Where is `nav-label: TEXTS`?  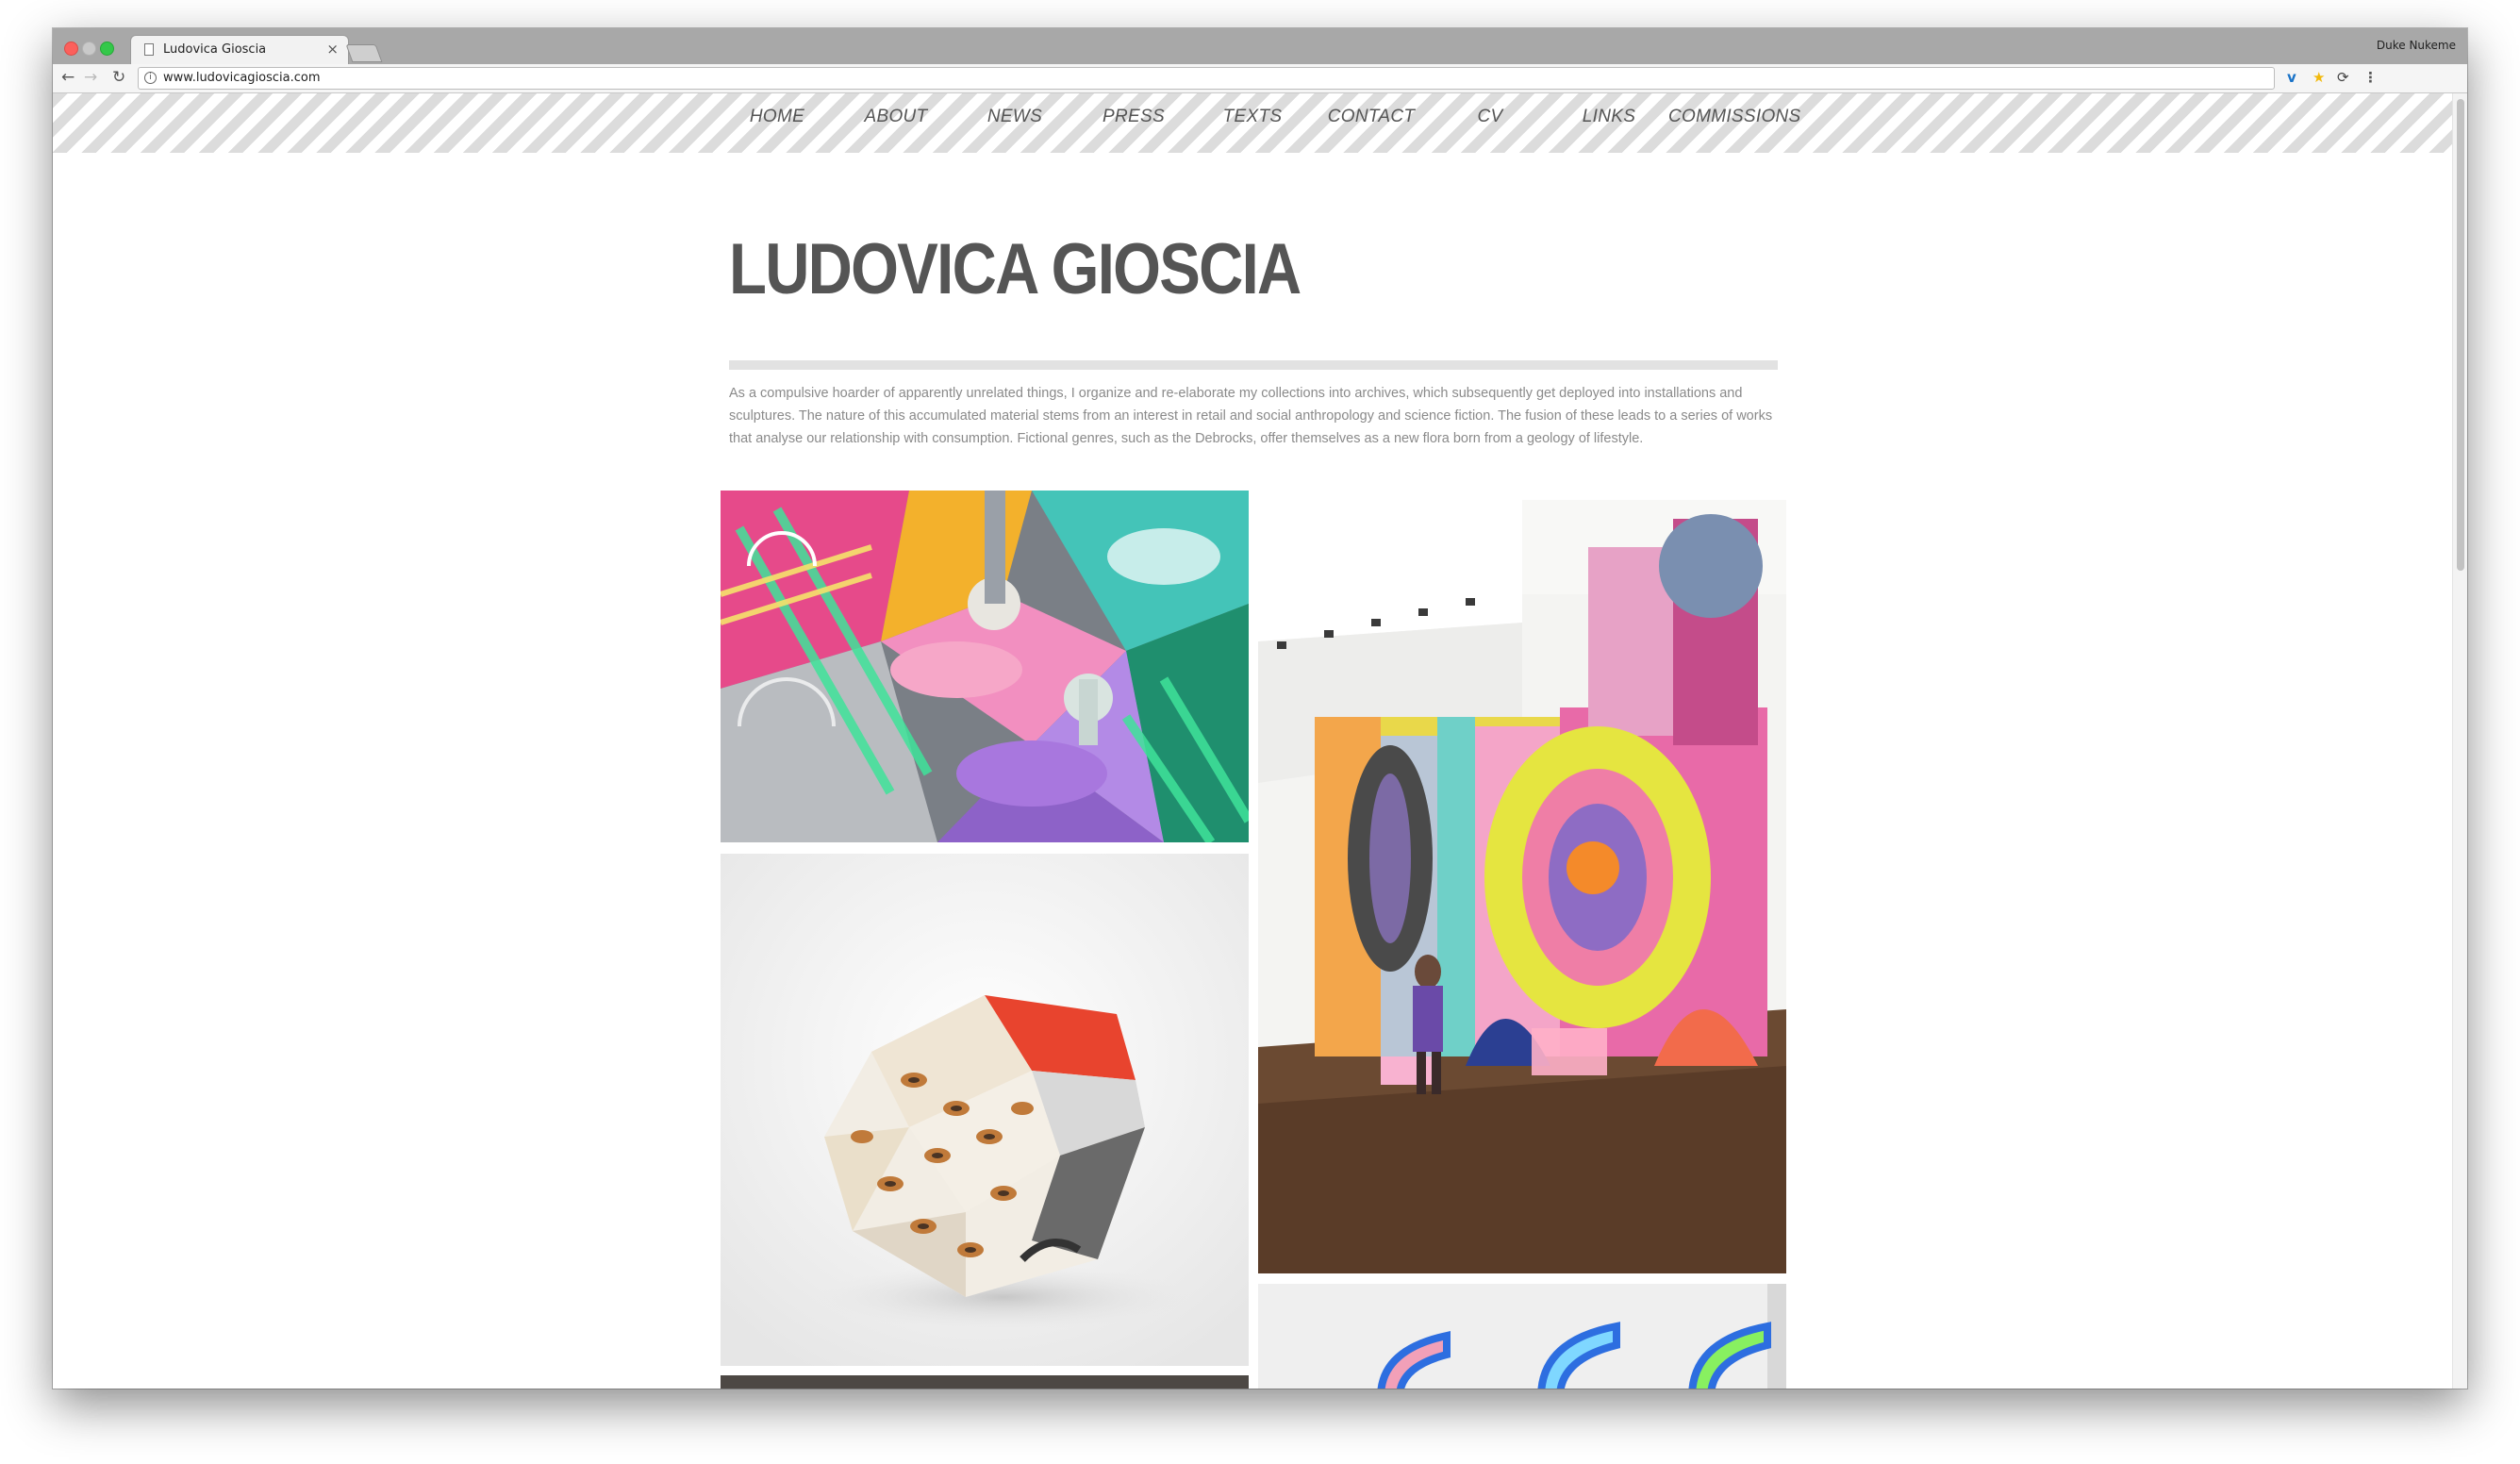 nav-label: TEXTS is located at coordinates (1252, 117).